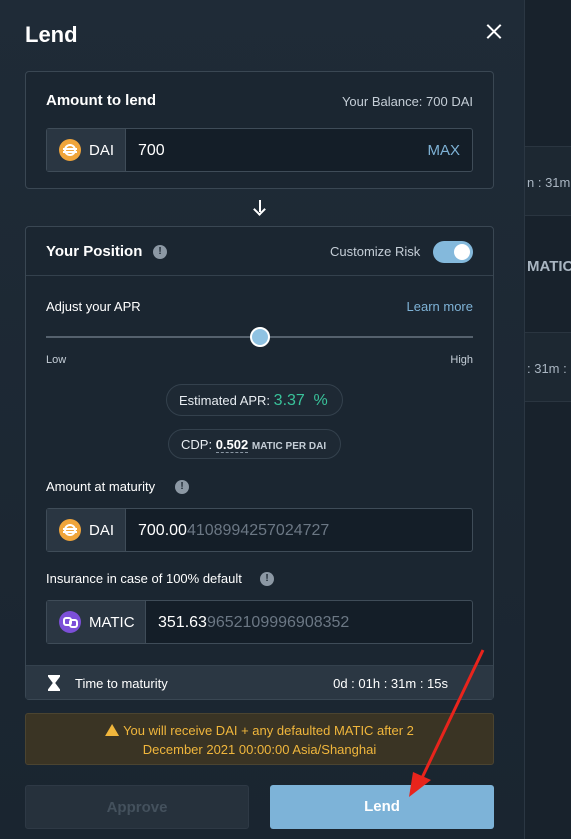 This screenshot has width=571, height=839. I want to click on estimated-apr-label: Estimated APR:, so click(225, 400).